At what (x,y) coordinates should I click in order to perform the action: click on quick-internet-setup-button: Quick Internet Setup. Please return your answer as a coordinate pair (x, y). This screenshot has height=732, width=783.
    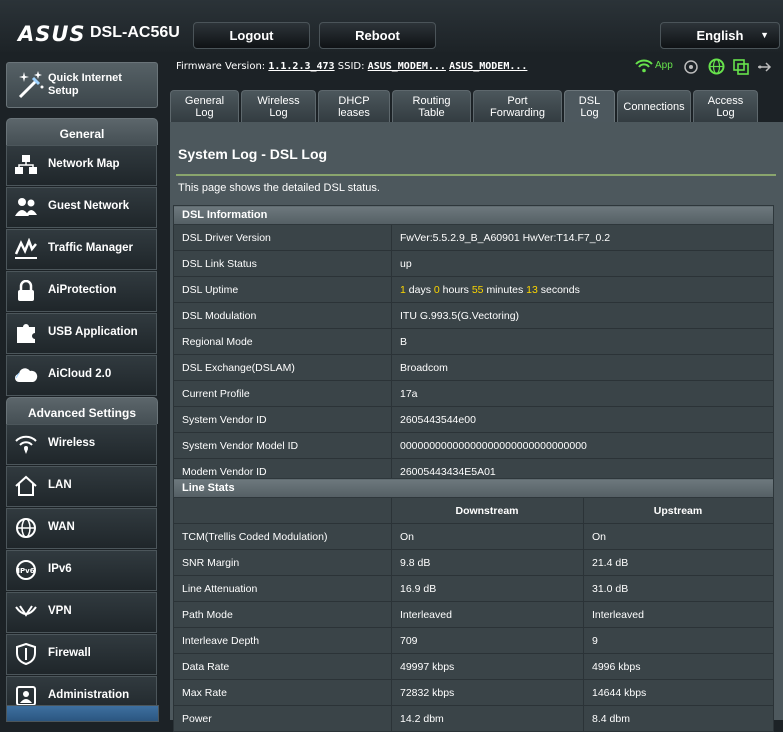
    Looking at the image, I should click on (82, 85).